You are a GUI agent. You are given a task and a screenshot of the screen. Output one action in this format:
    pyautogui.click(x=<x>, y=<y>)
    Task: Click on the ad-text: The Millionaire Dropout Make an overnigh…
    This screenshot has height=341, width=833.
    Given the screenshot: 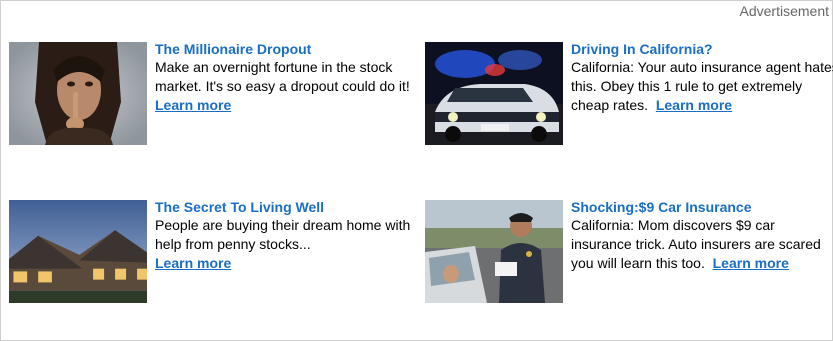 What is the action you would take?
    pyautogui.click(x=289, y=78)
    